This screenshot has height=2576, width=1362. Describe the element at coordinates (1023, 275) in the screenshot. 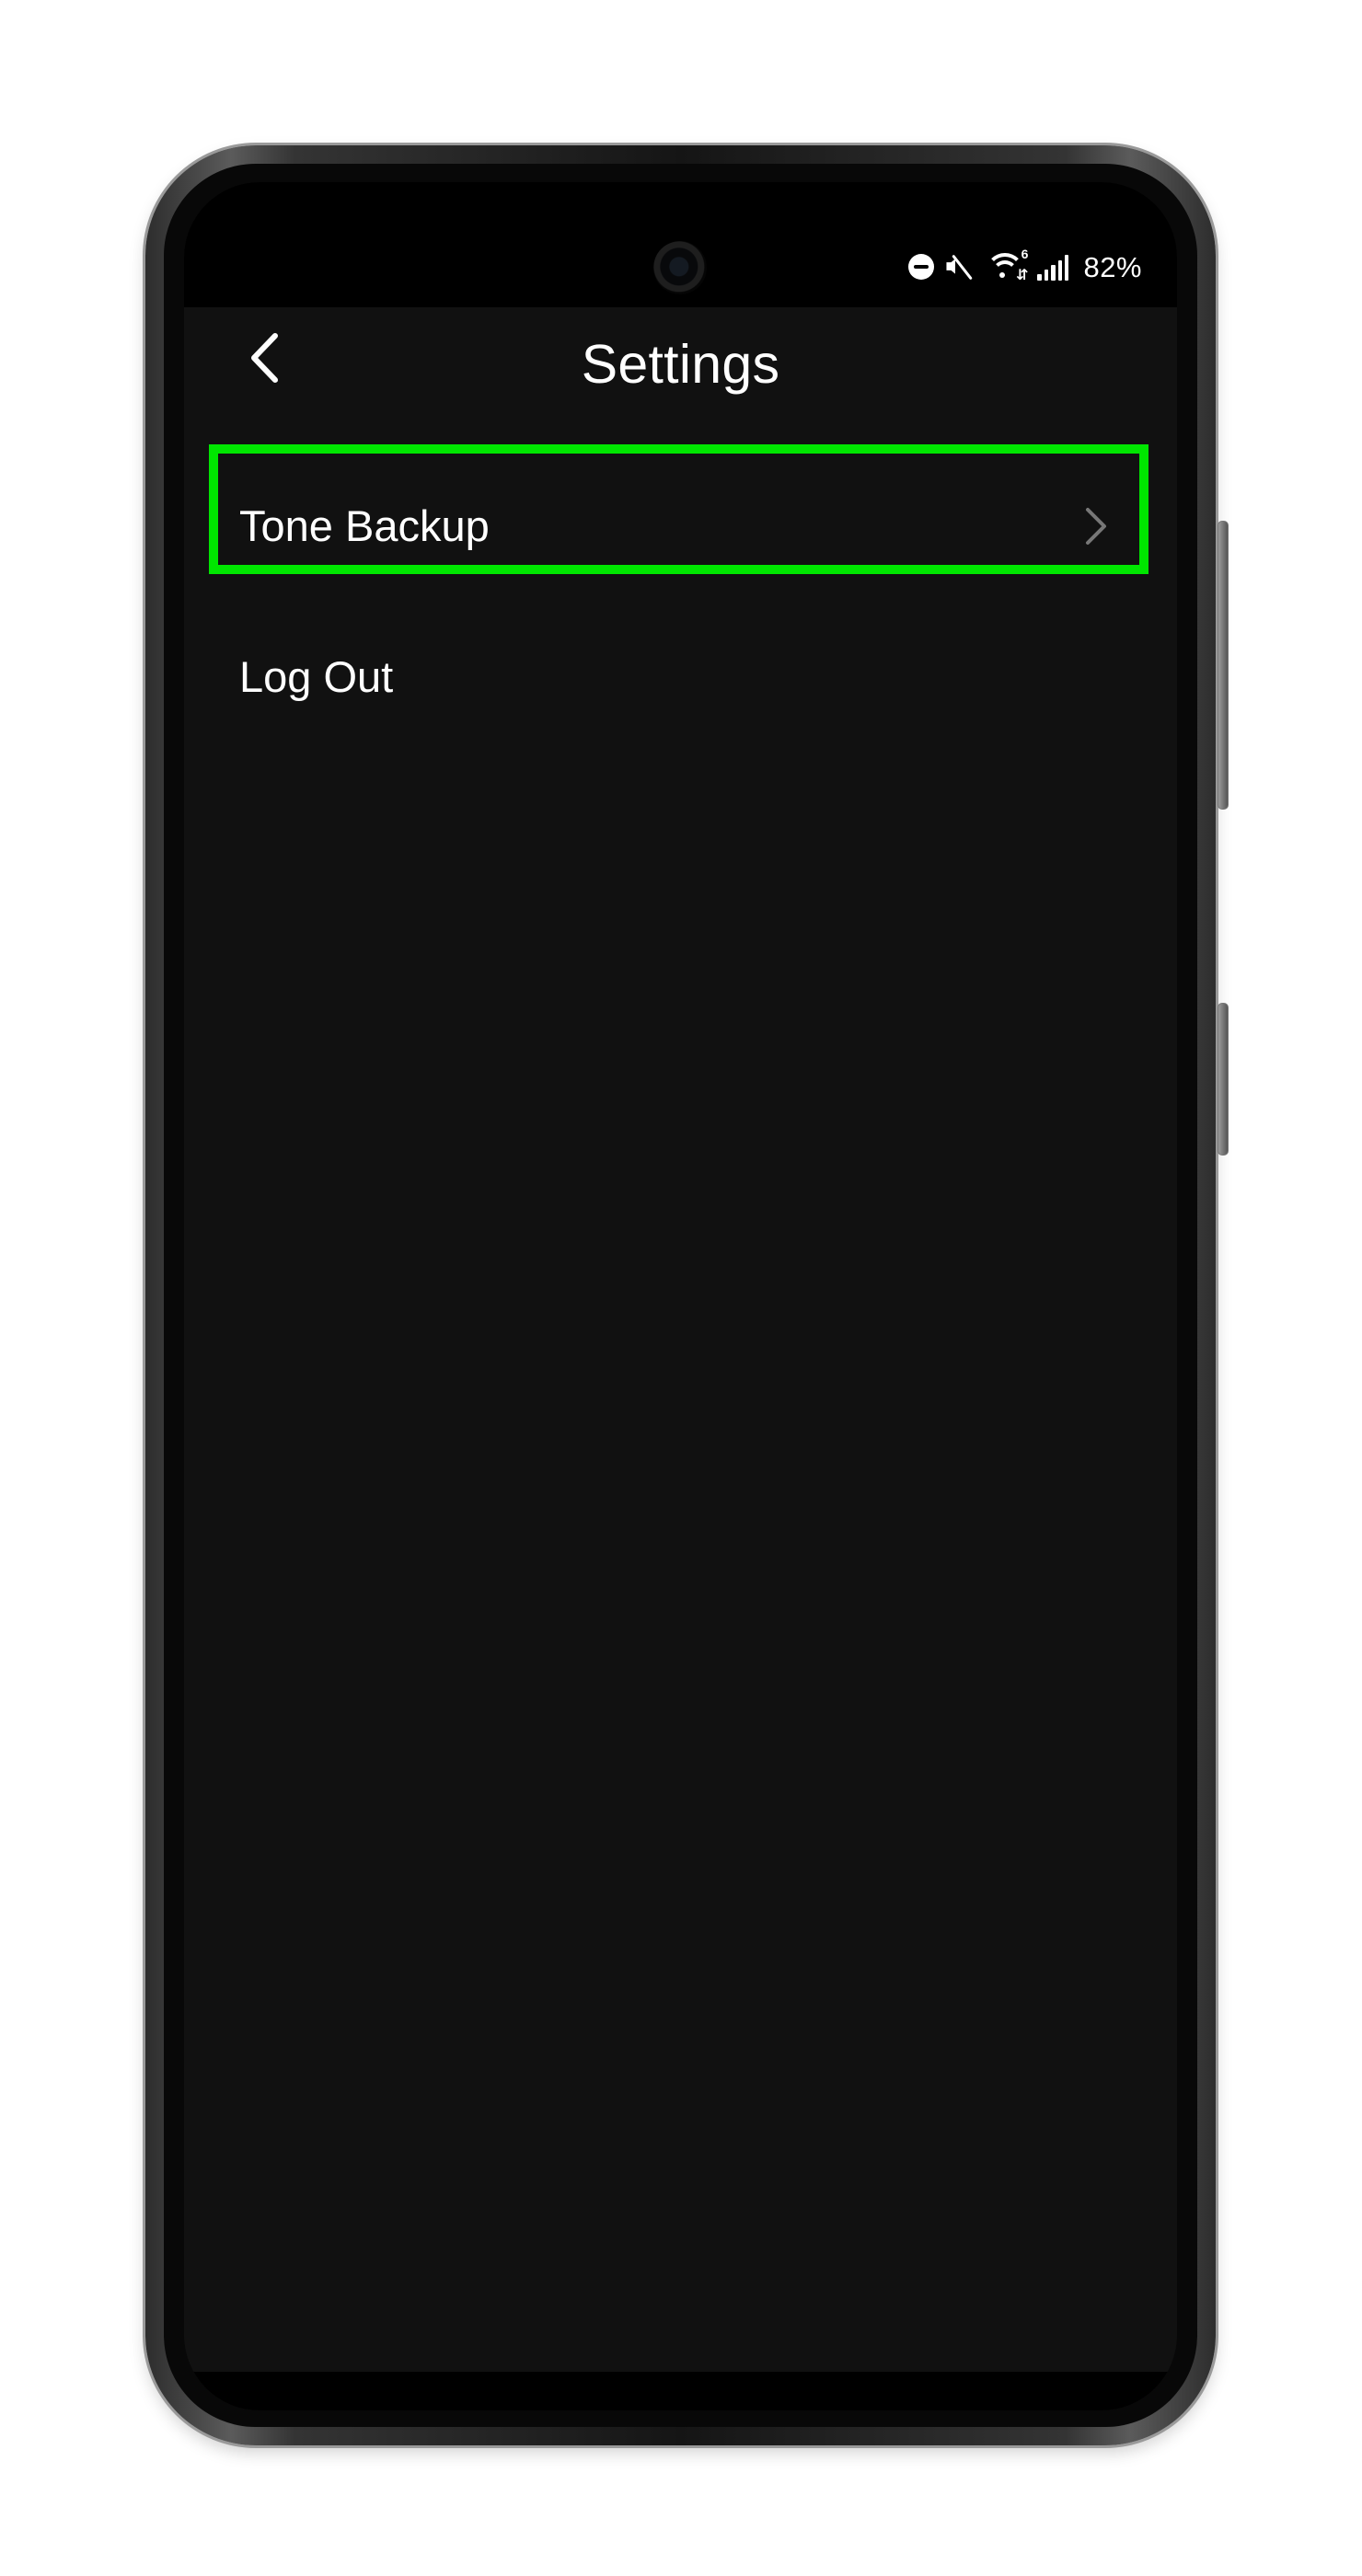

I see `data-arrows-icon: ⇵` at that location.